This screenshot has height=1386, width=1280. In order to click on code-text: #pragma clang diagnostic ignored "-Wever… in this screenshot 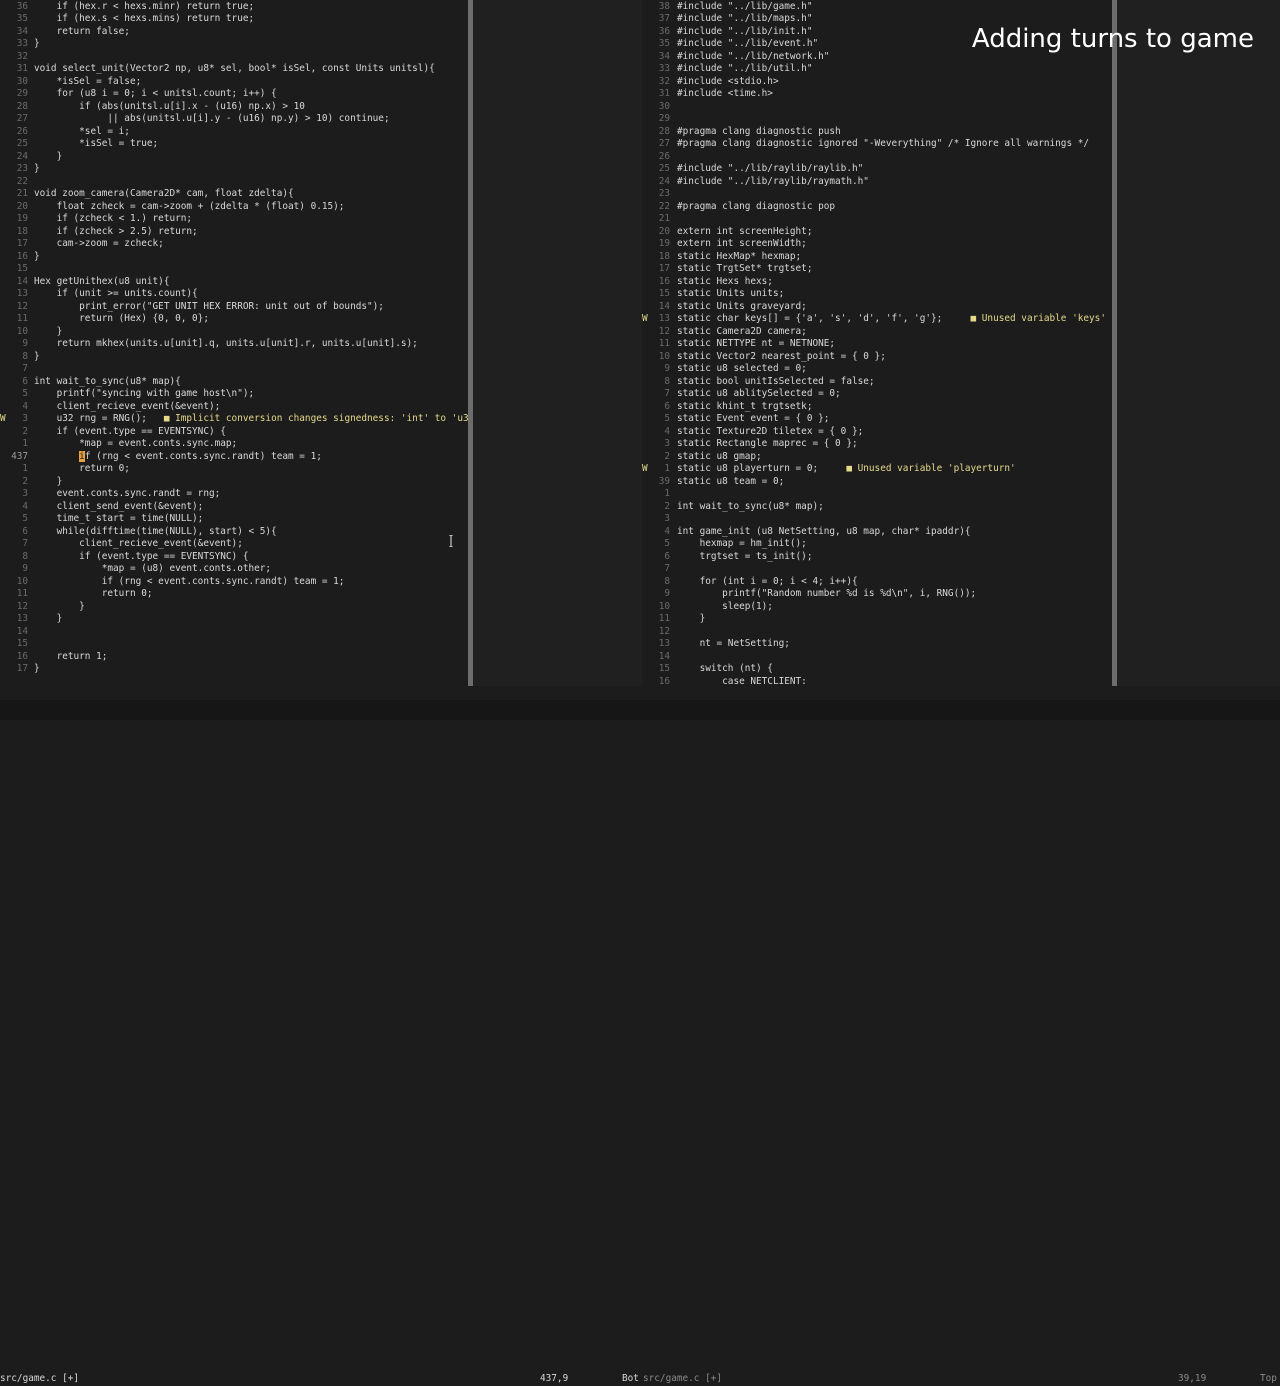, I will do `click(883, 144)`.